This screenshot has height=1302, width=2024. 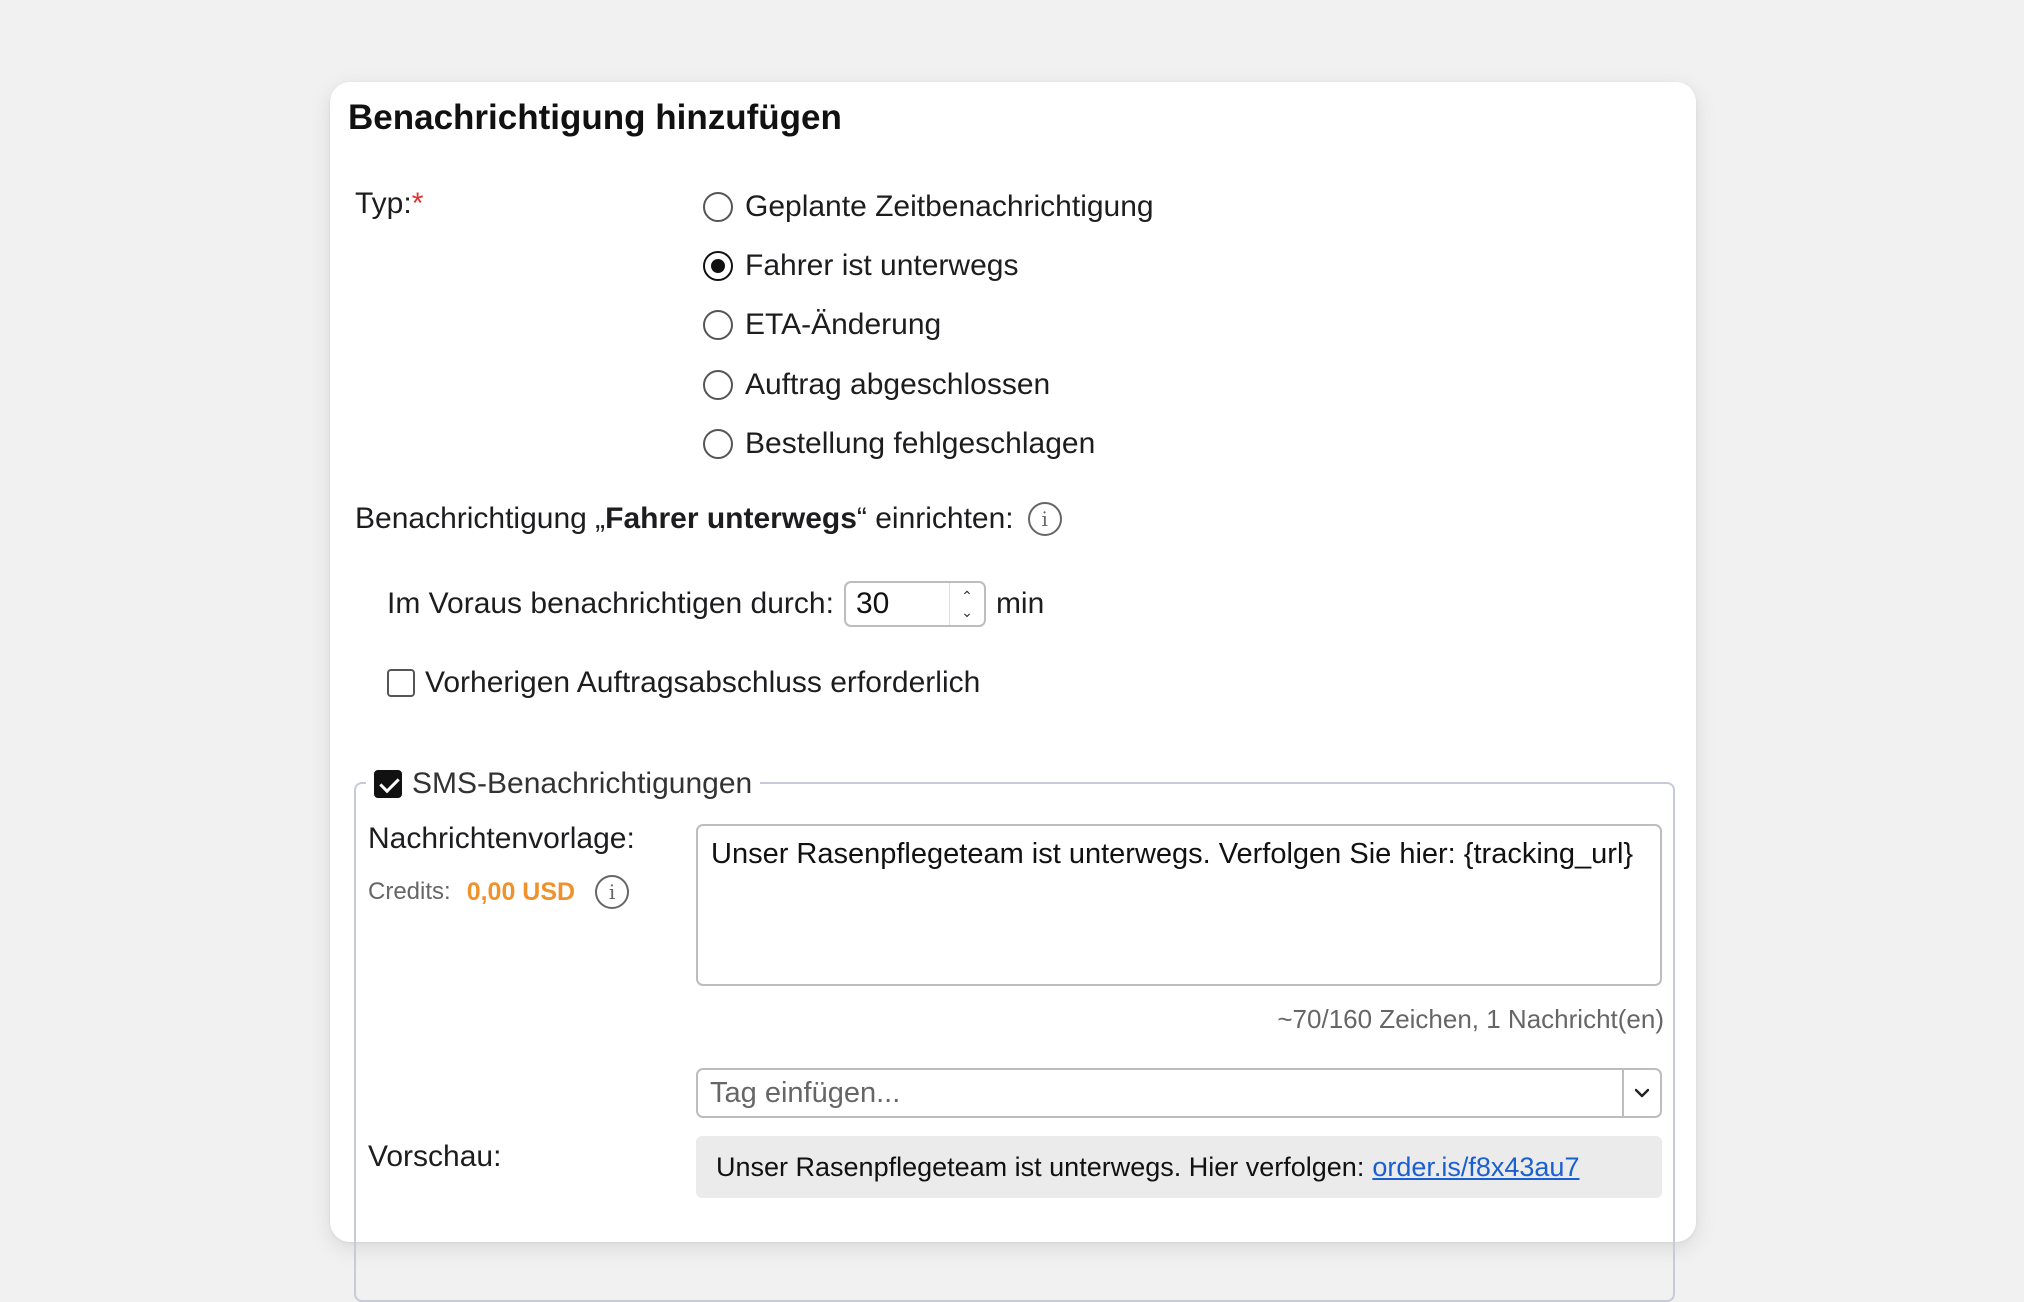 I want to click on preview-label: Vorschau:, so click(x=435, y=1156).